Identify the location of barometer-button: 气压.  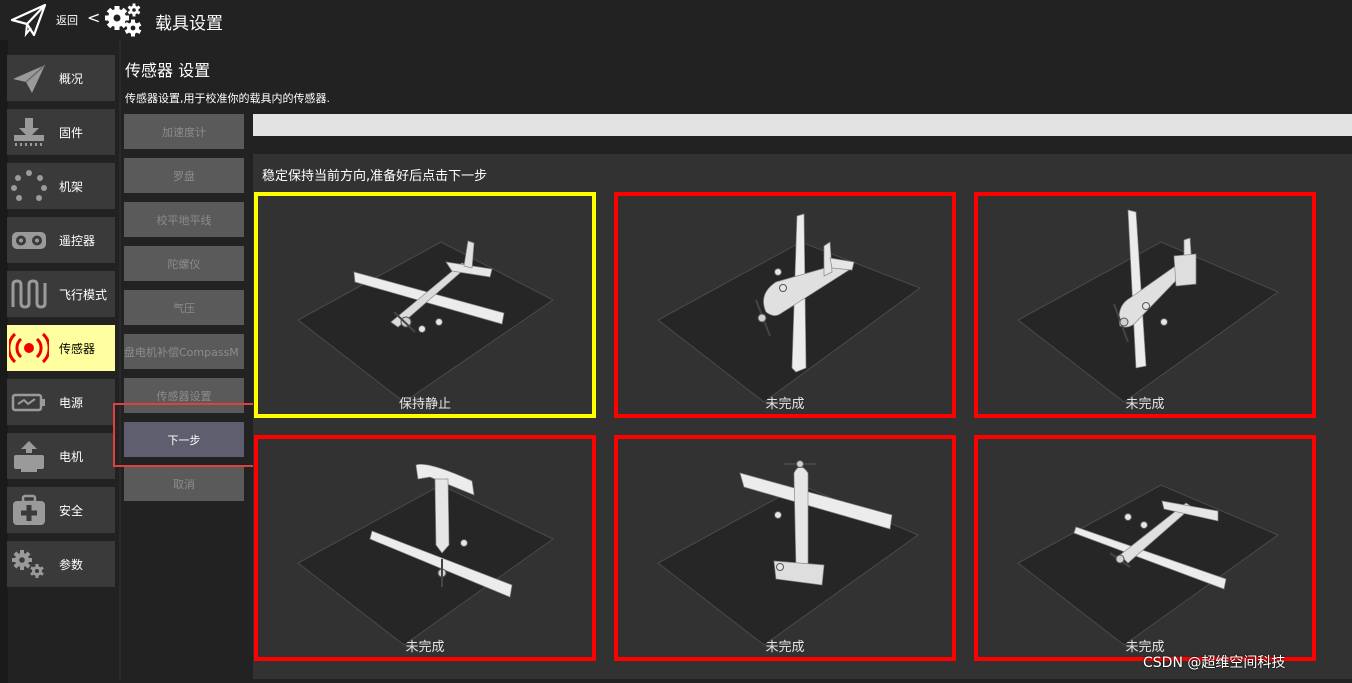
(184, 307).